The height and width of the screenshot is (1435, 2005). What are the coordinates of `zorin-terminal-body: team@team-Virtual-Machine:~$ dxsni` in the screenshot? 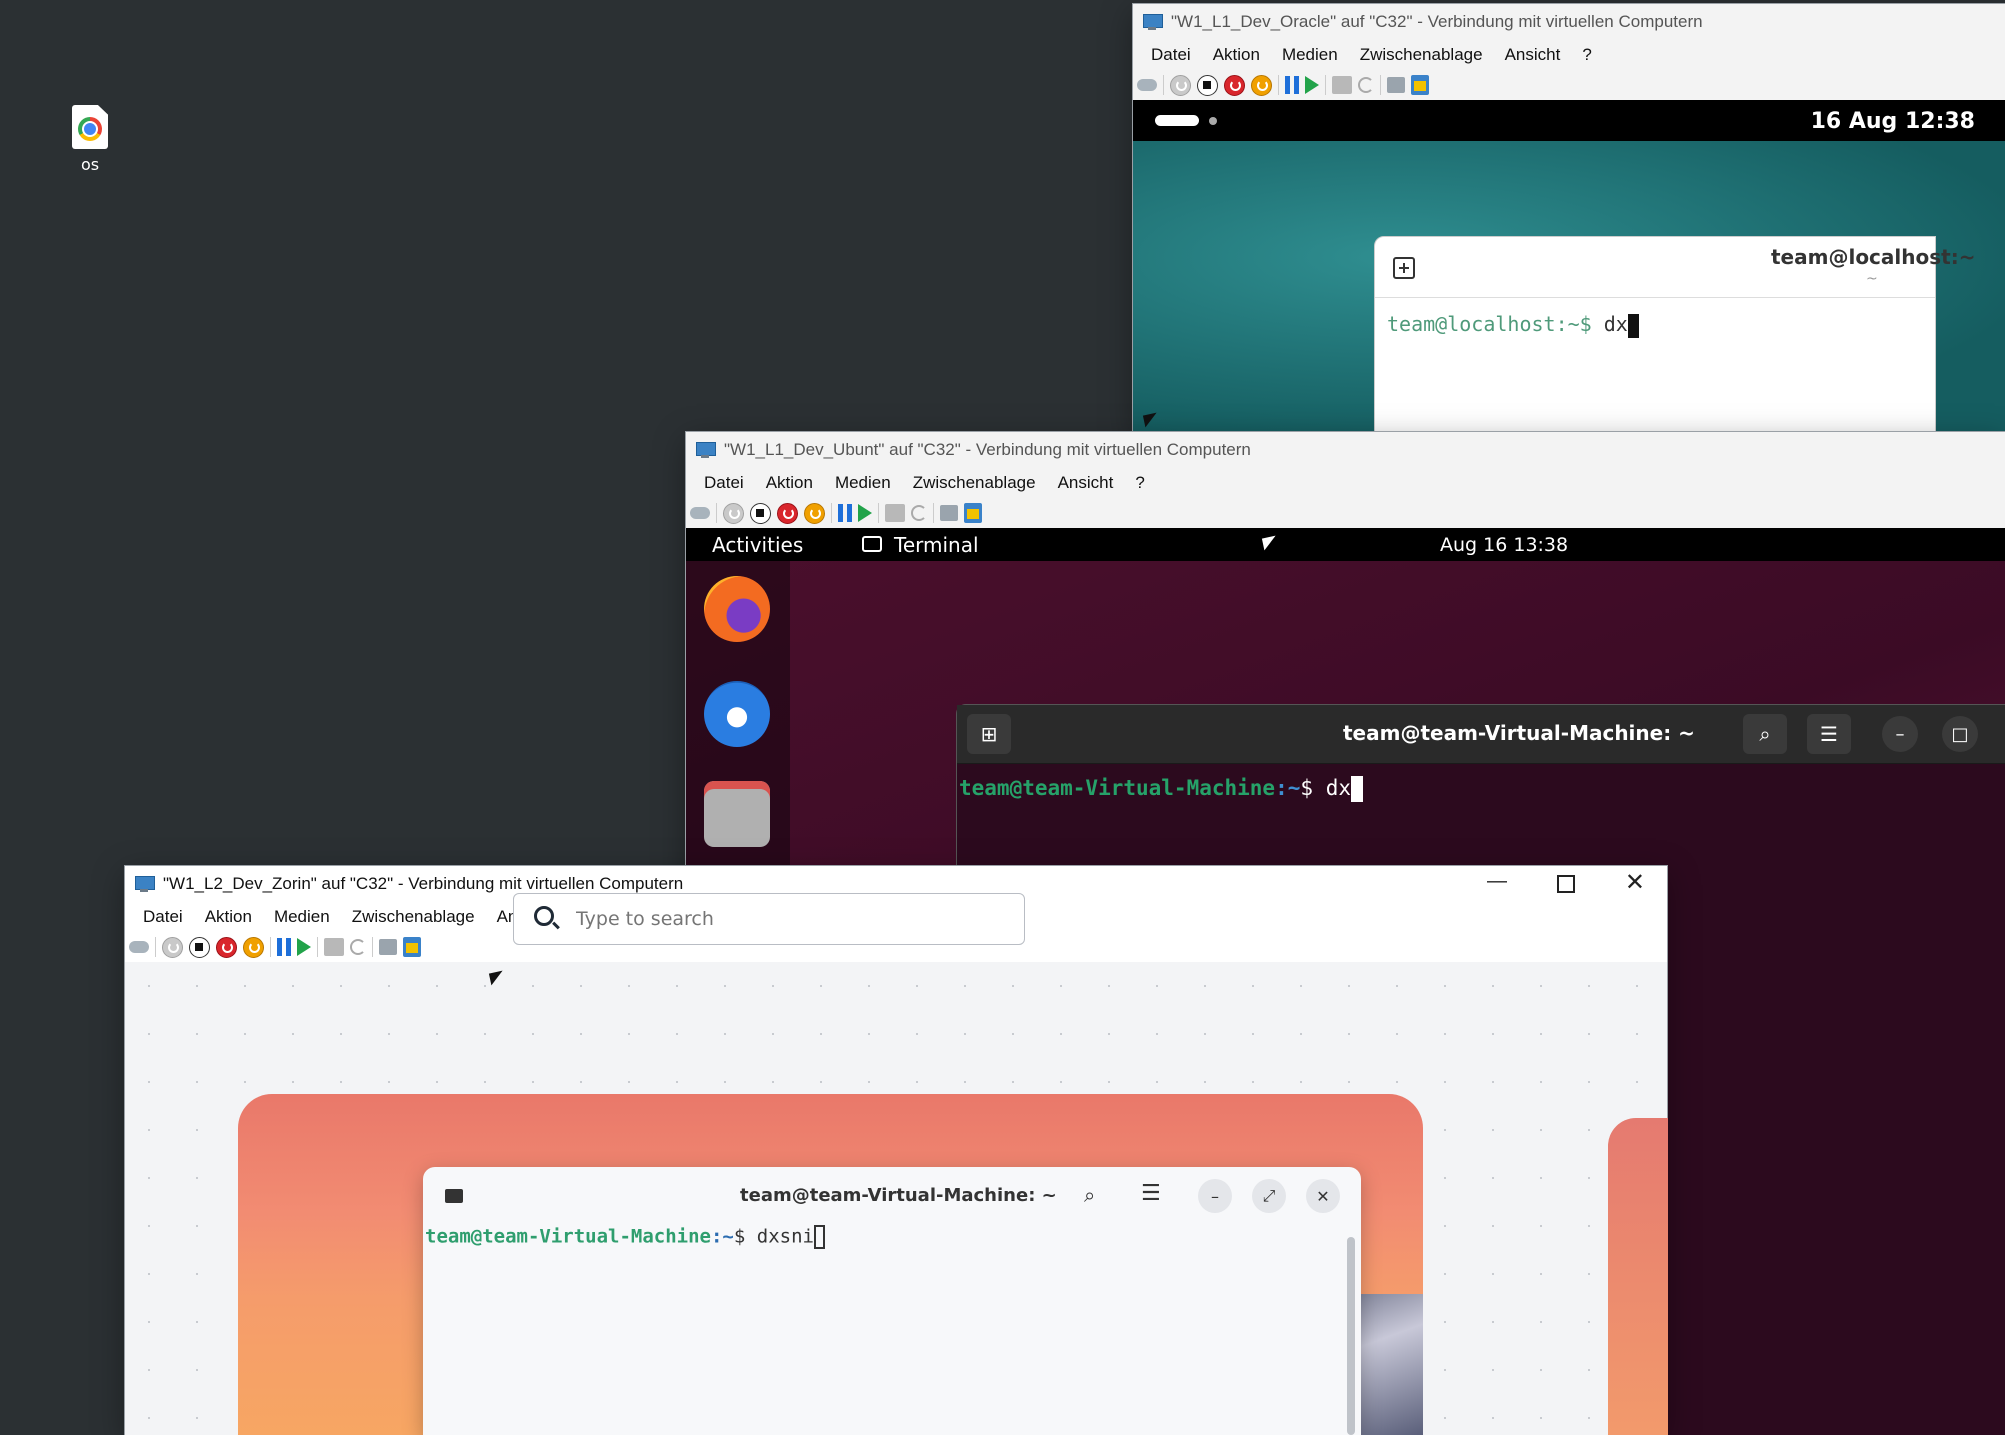 It's located at (892, 1237).